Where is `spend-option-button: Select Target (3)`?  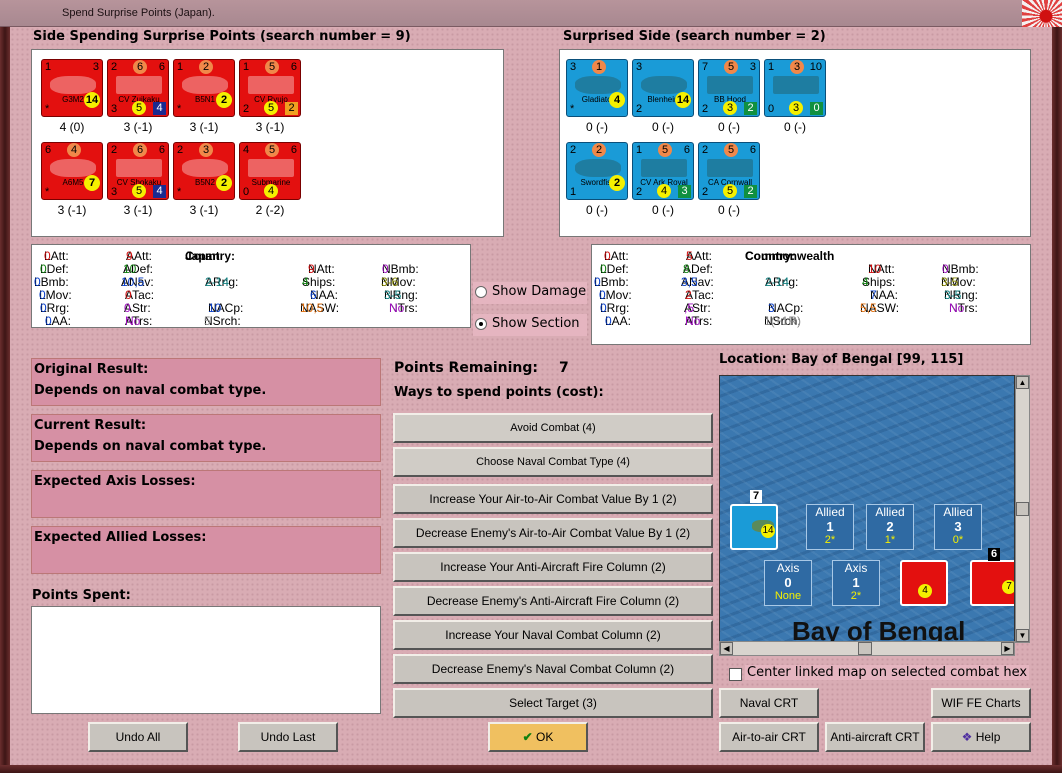 spend-option-button: Select Target (3) is located at coordinates (553, 703).